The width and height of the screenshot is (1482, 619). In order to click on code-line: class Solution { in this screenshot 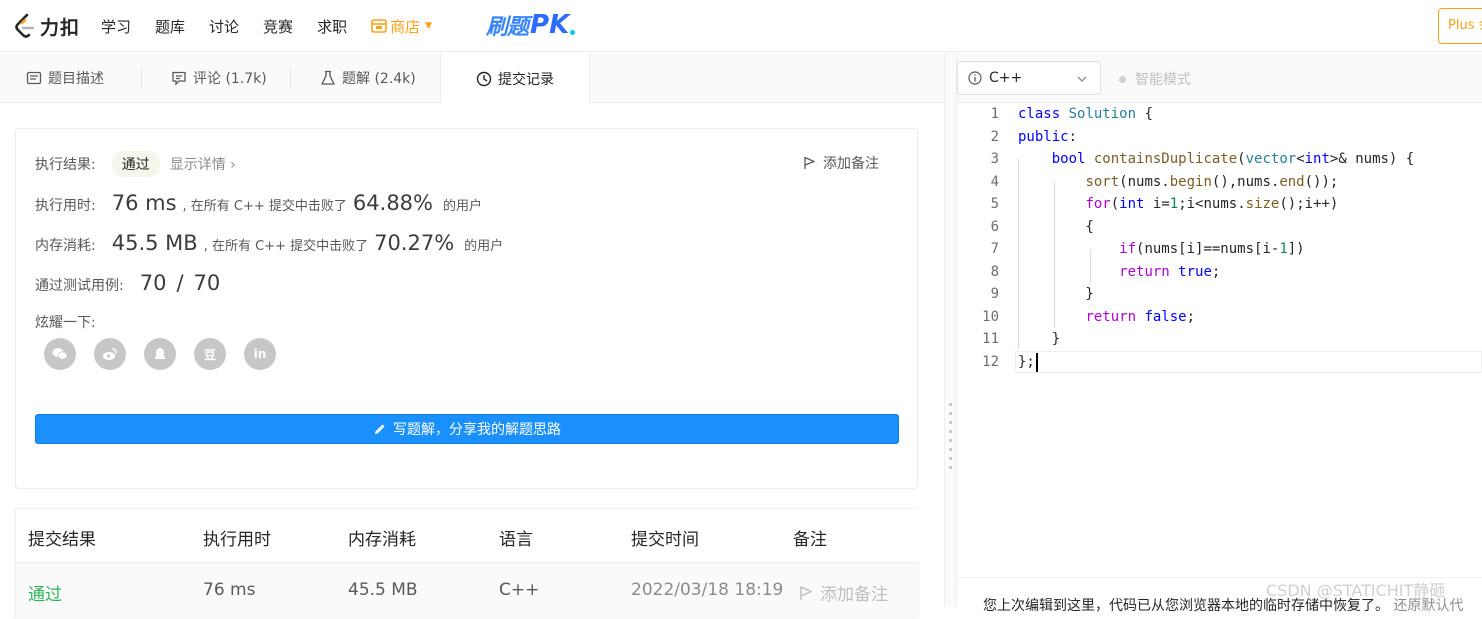, I will do `click(1085, 114)`.